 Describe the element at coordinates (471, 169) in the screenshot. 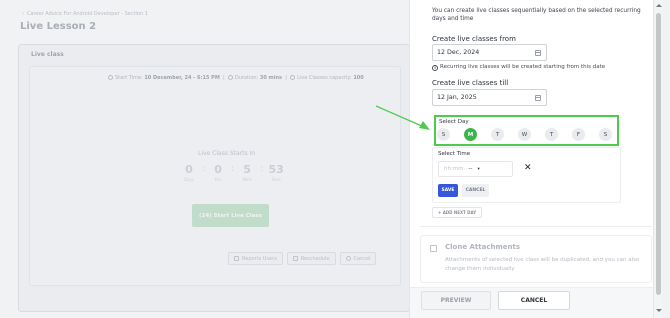

I see `ampm-select: --` at that location.